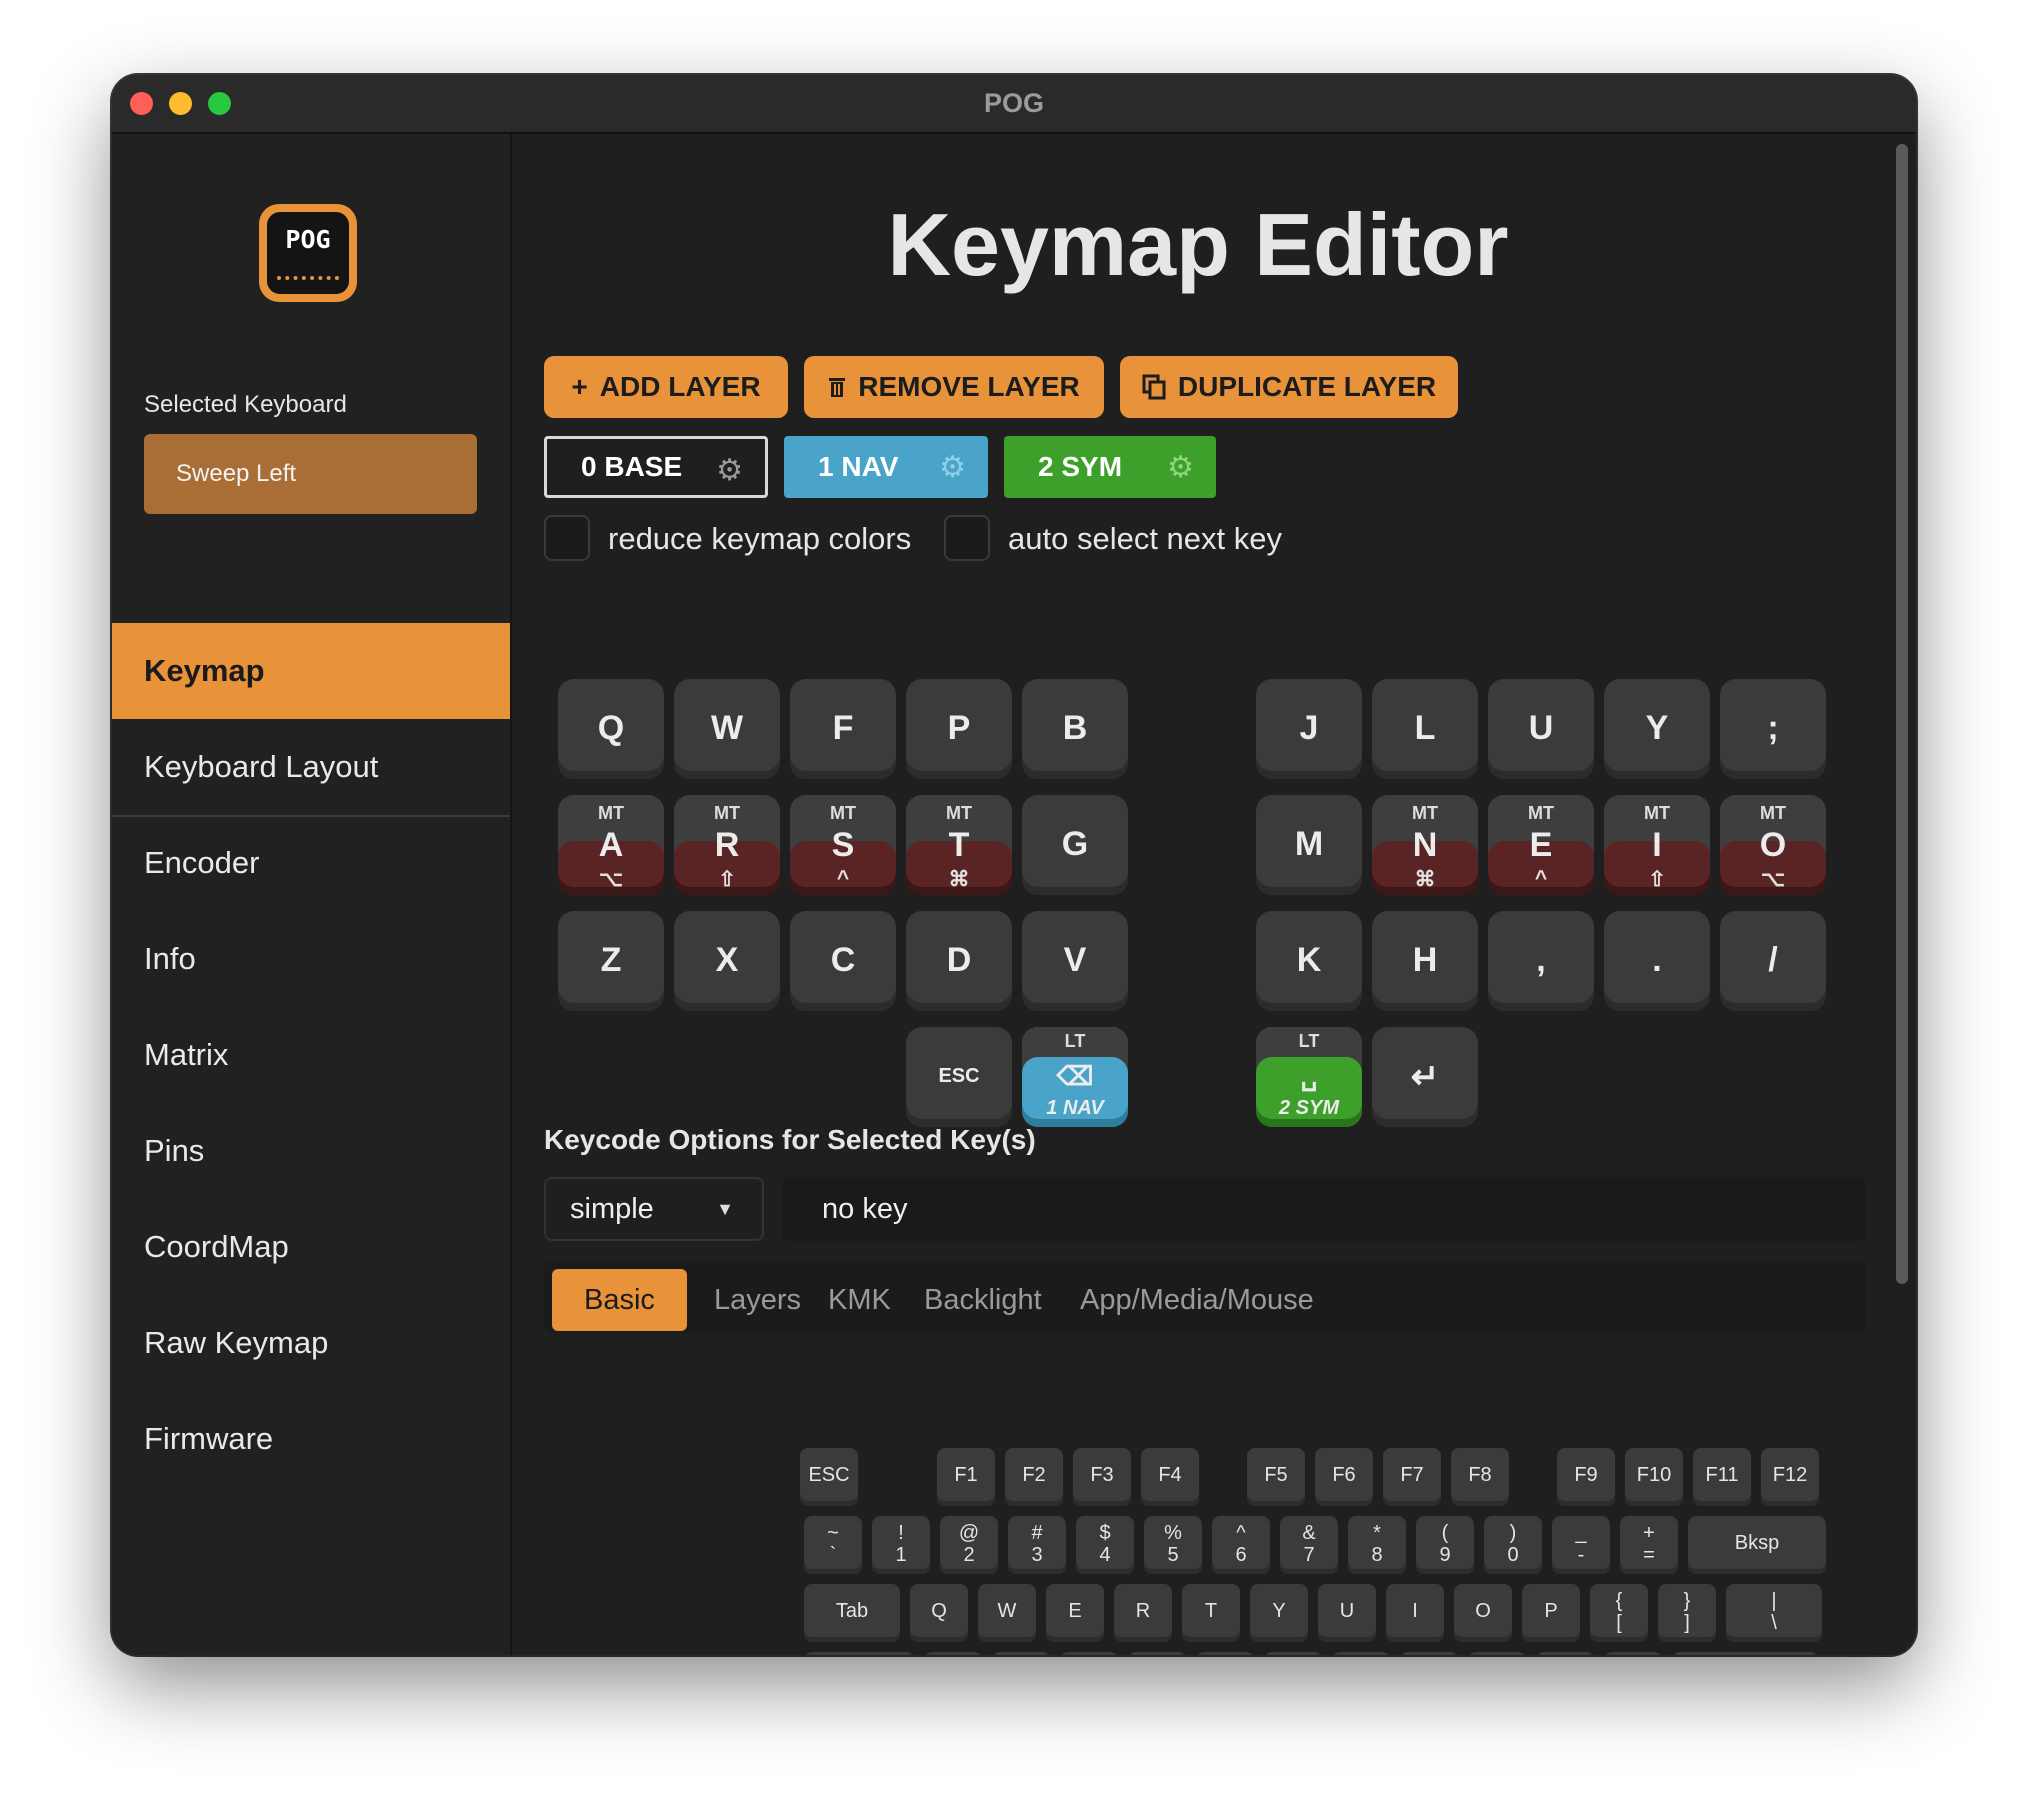 The image size is (2028, 1804). What do you see at coordinates (1173, 1545) in the screenshot?
I see `keycode-key: % 5` at bounding box center [1173, 1545].